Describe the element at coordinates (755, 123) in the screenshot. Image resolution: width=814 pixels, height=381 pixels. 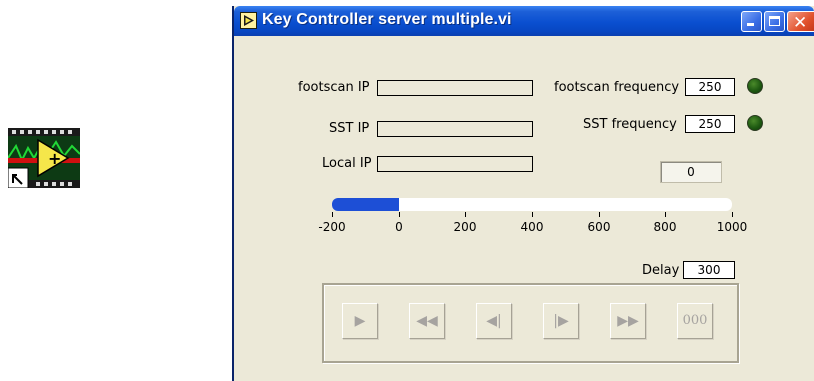
I see `sst-status-led` at that location.